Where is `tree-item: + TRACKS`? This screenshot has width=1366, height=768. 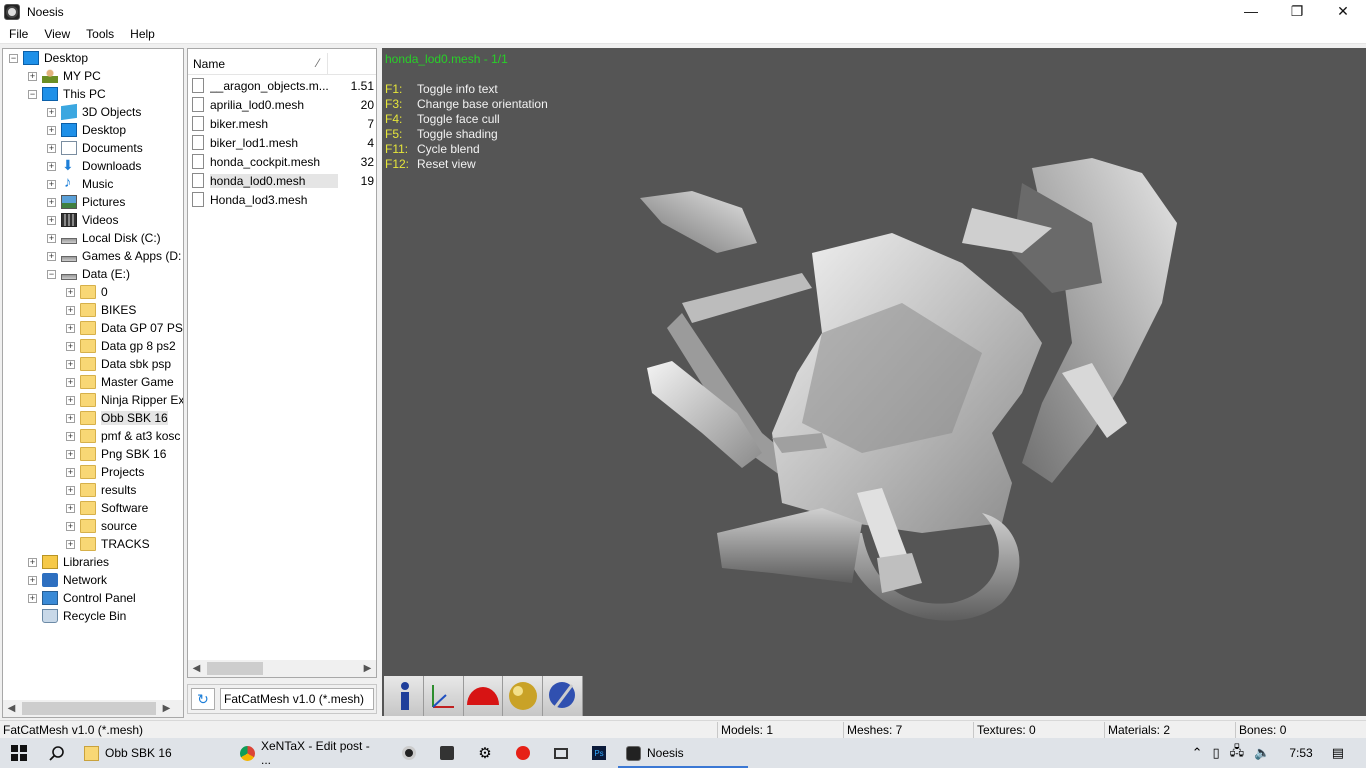
tree-item: + TRACKS is located at coordinates (108, 544).